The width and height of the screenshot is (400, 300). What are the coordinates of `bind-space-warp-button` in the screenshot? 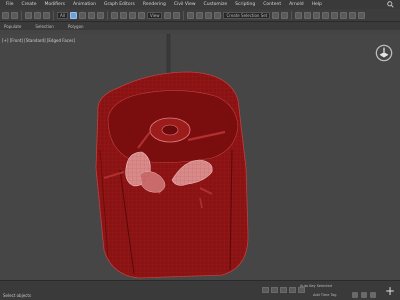 It's located at (46, 15).